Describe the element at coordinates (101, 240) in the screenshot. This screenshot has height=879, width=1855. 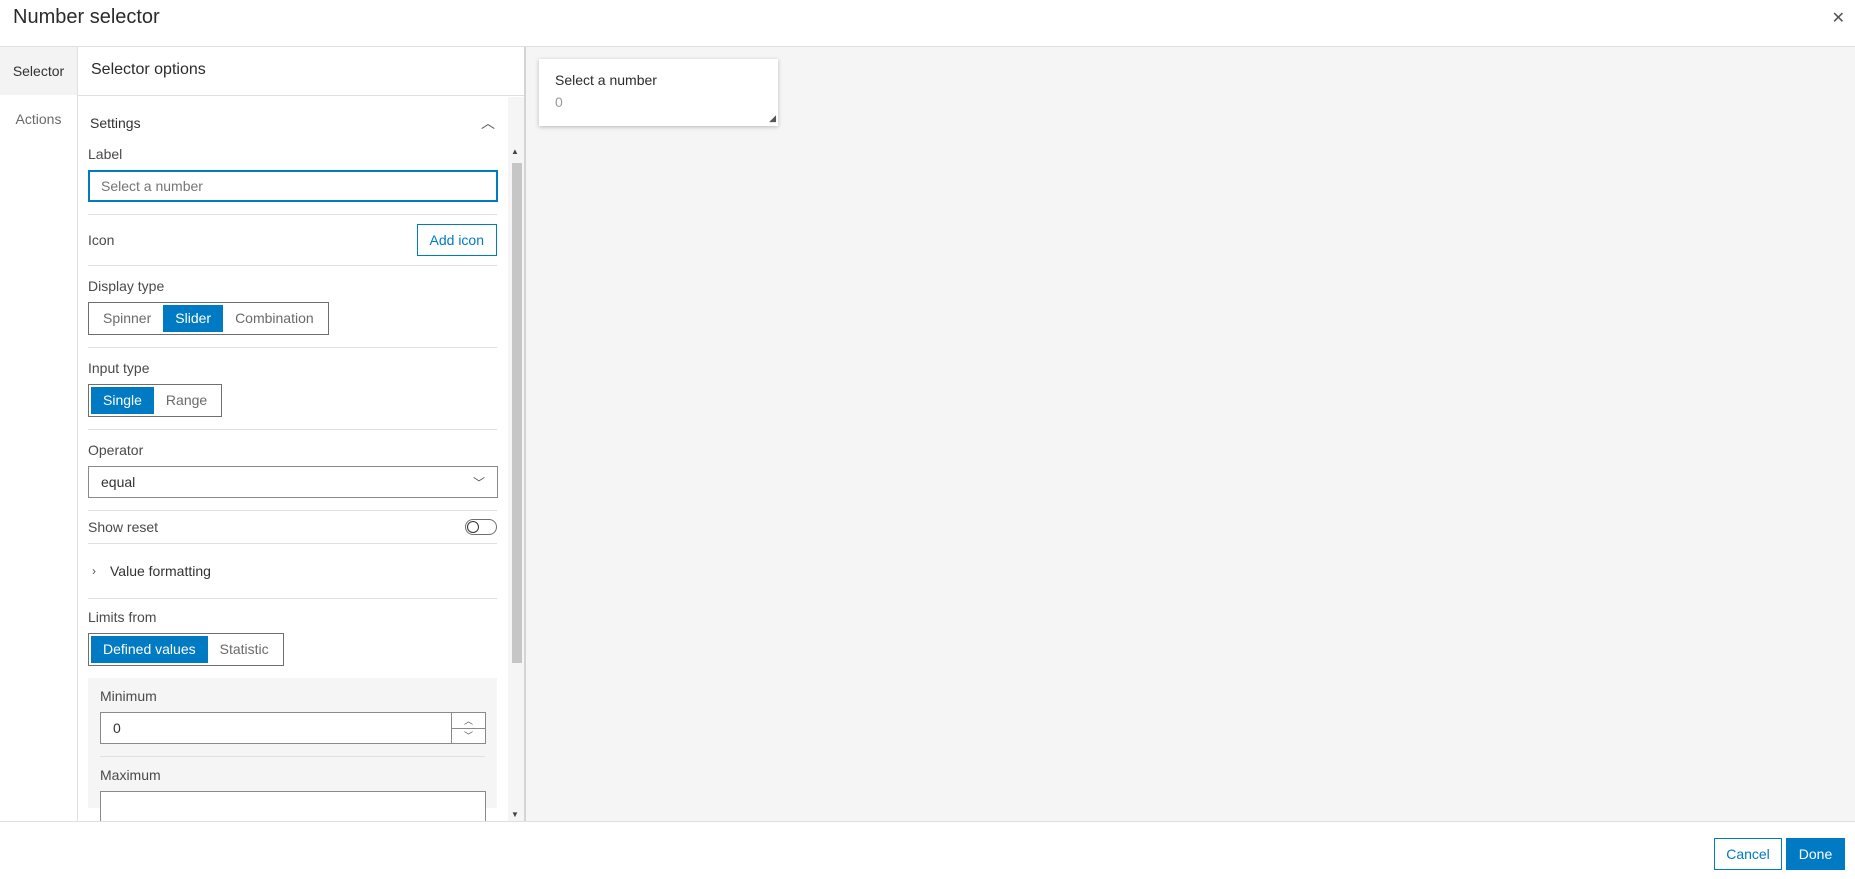
I see `icon-label: Icon` at that location.